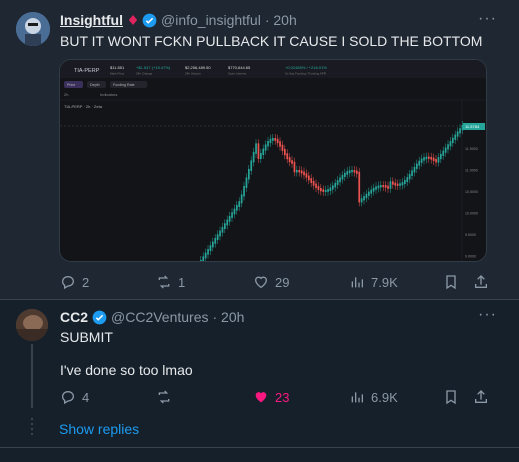  What do you see at coordinates (471, 149) in the screenshot?
I see `axis-tick: 11.5000` at bounding box center [471, 149].